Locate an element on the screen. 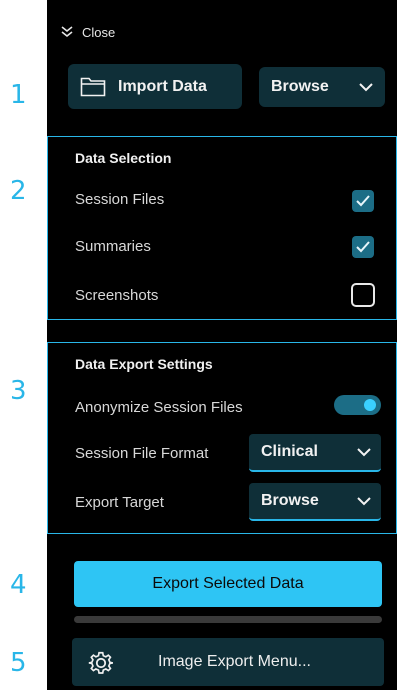 The width and height of the screenshot is (397, 690). gear-icon is located at coordinates (100, 662).